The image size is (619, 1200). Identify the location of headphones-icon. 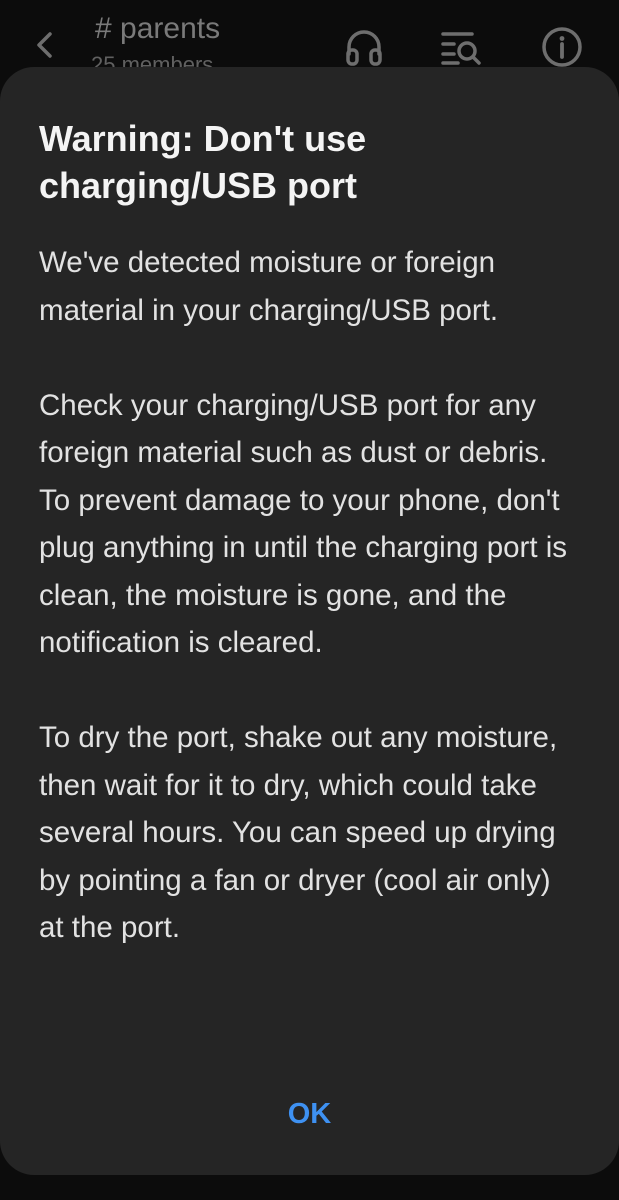
(364, 47).